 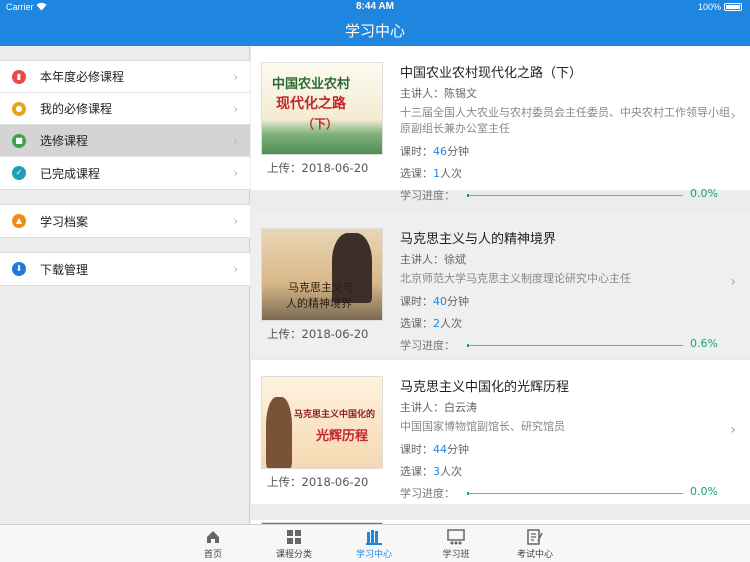 I want to click on thumbnail-title: 马克思主义中国化的, so click(x=335, y=415).